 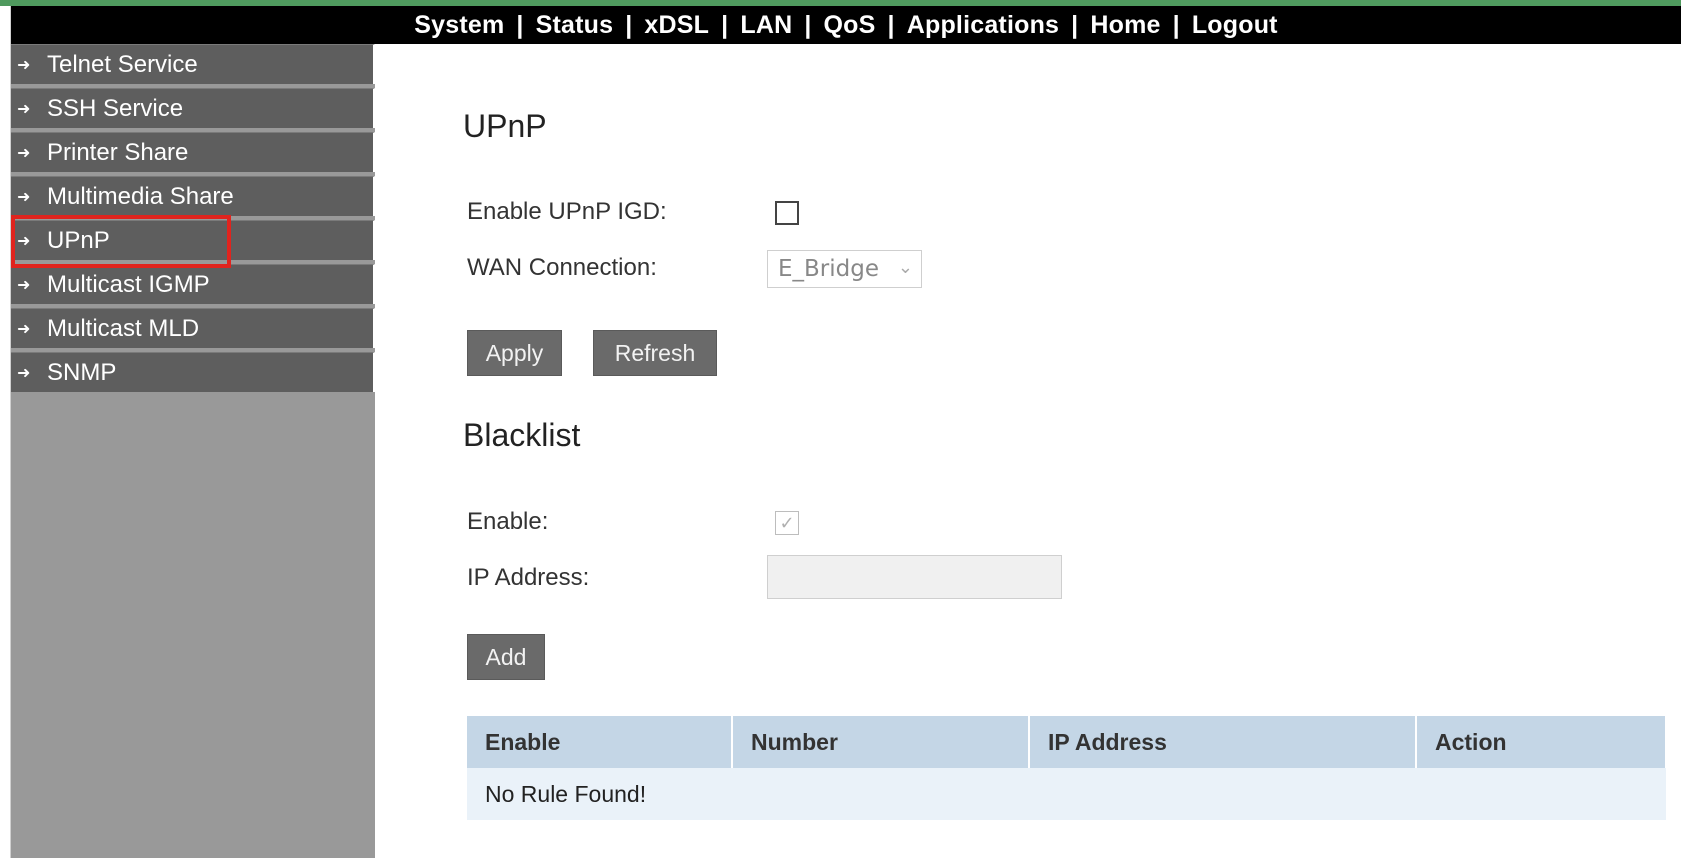 I want to click on wan-connection-value: E_Bridge, so click(x=829, y=269).